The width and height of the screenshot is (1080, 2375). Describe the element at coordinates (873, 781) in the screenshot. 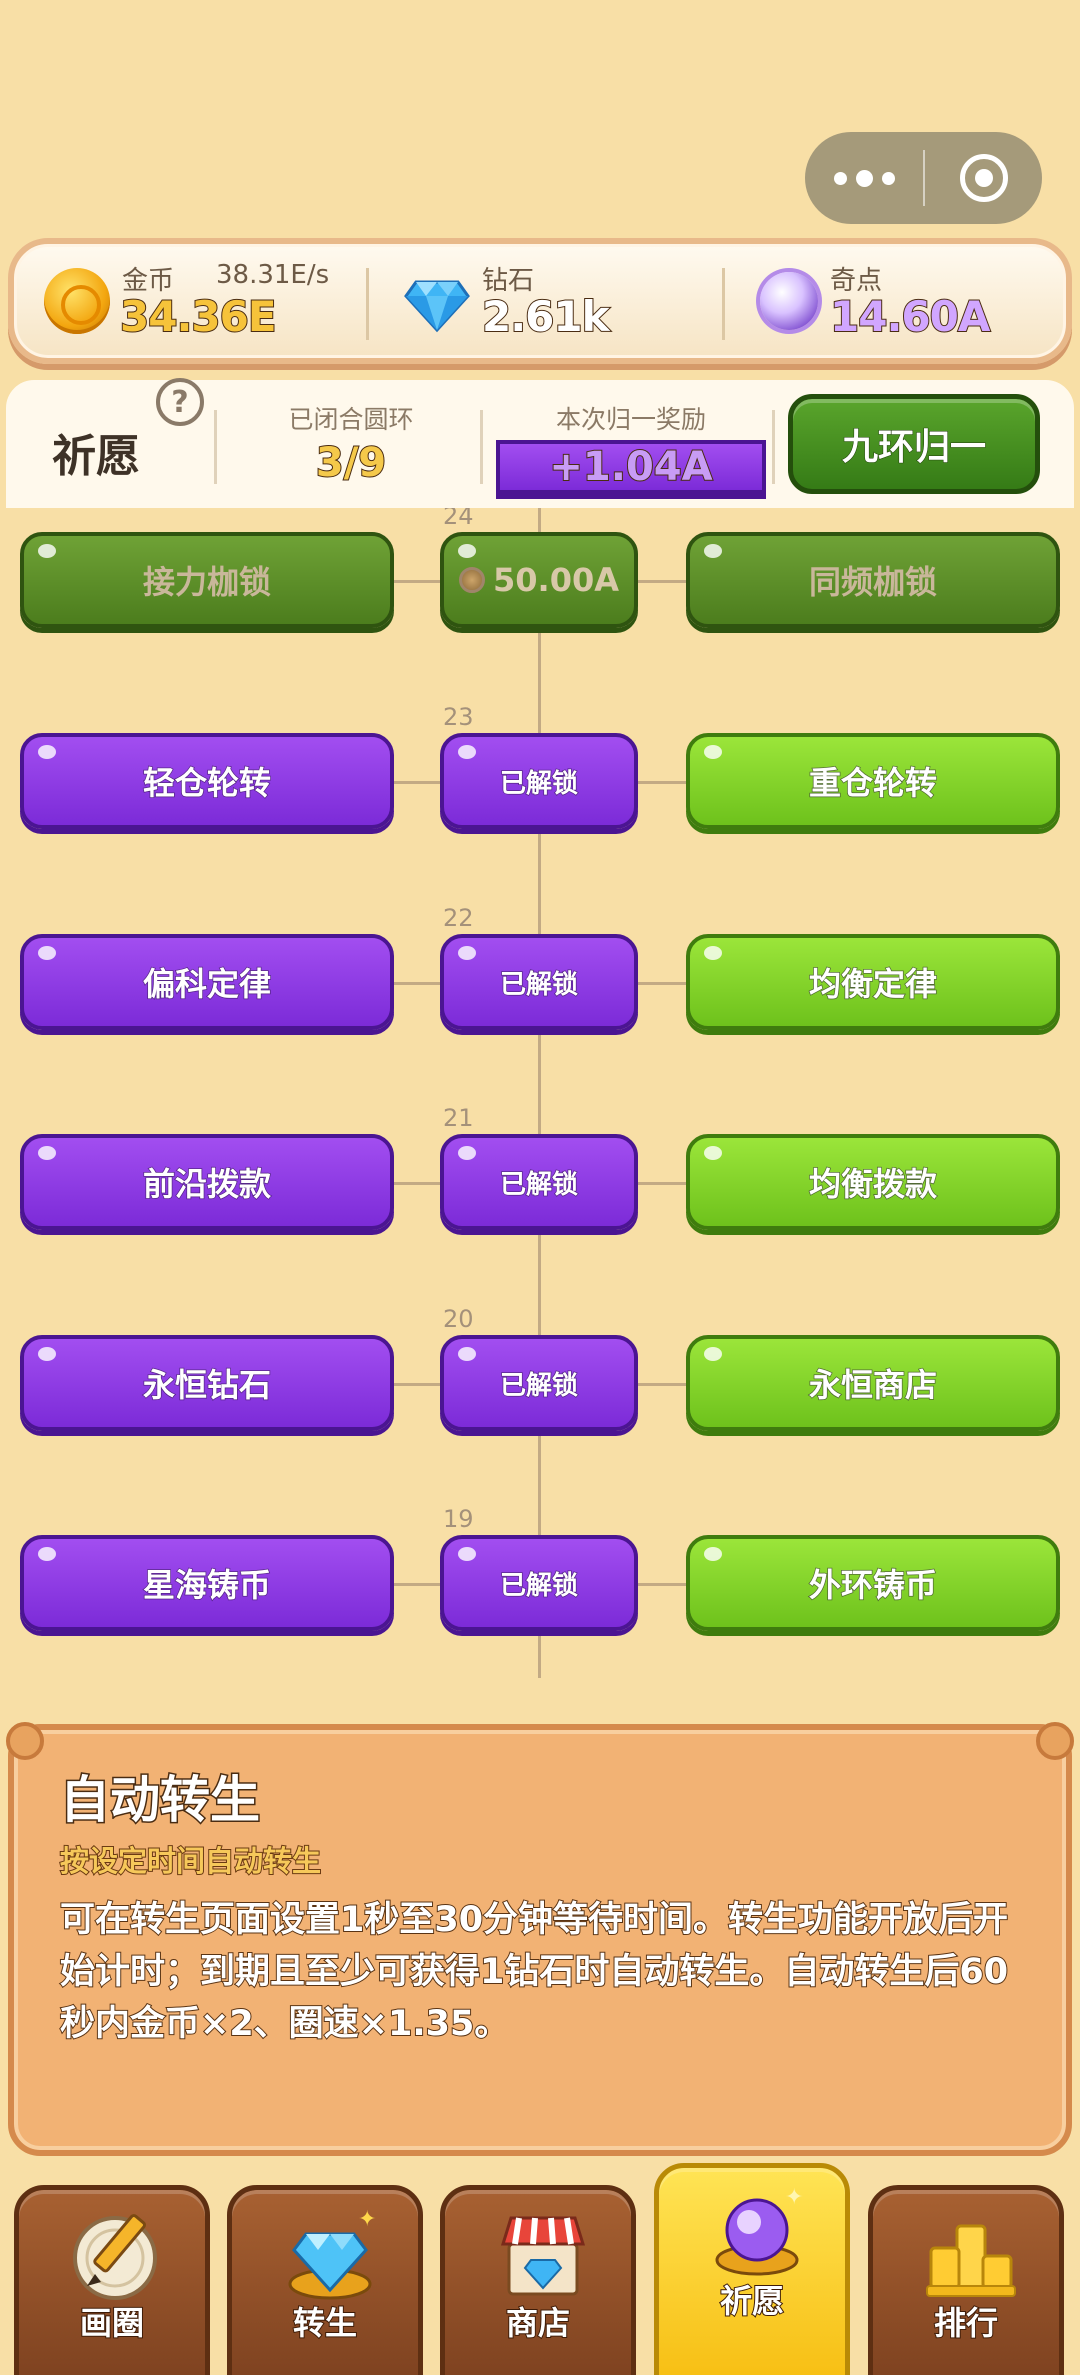

I see `node-right: 重仓轮转` at that location.